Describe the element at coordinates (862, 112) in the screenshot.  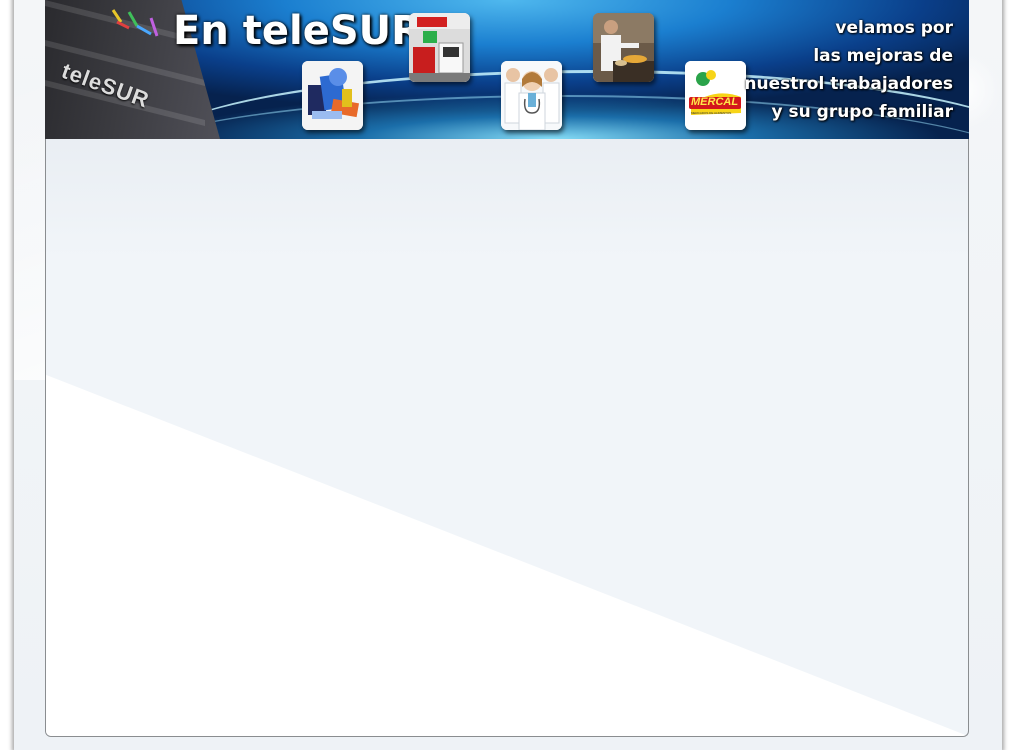
I see `slogan-line: y su grupo familiar` at that location.